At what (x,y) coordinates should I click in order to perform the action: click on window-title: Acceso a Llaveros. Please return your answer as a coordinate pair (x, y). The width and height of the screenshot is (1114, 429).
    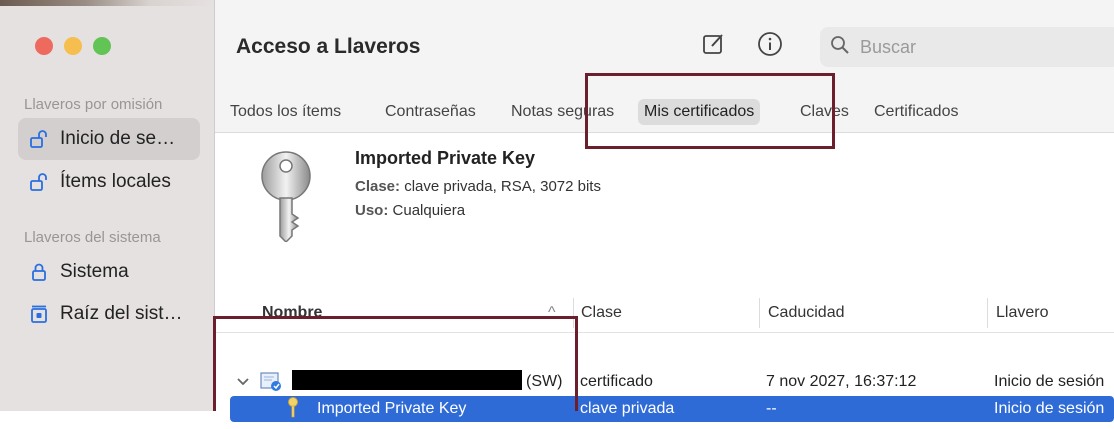
    Looking at the image, I should click on (328, 46).